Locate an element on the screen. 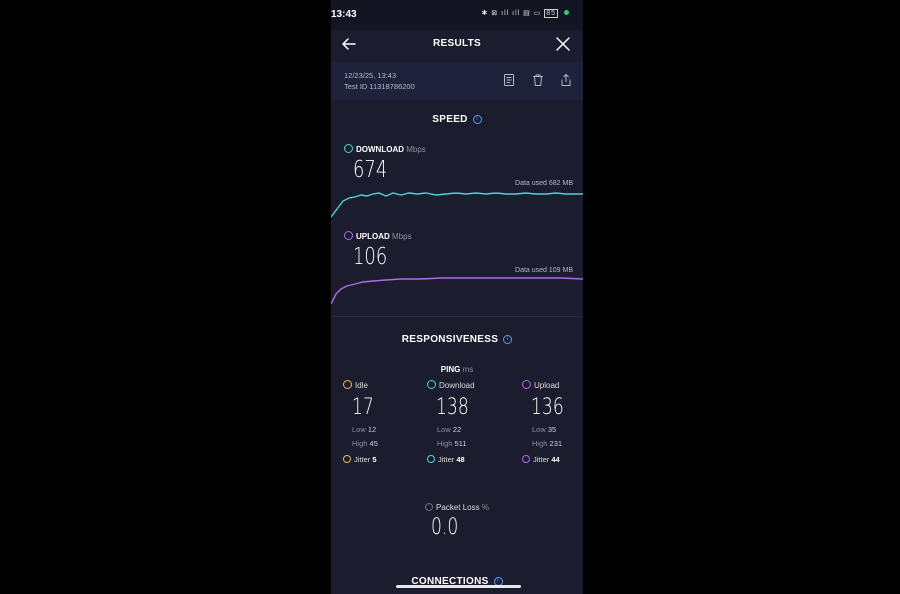 The width and height of the screenshot is (900, 594). upload-unit: Mbps is located at coordinates (402, 236).